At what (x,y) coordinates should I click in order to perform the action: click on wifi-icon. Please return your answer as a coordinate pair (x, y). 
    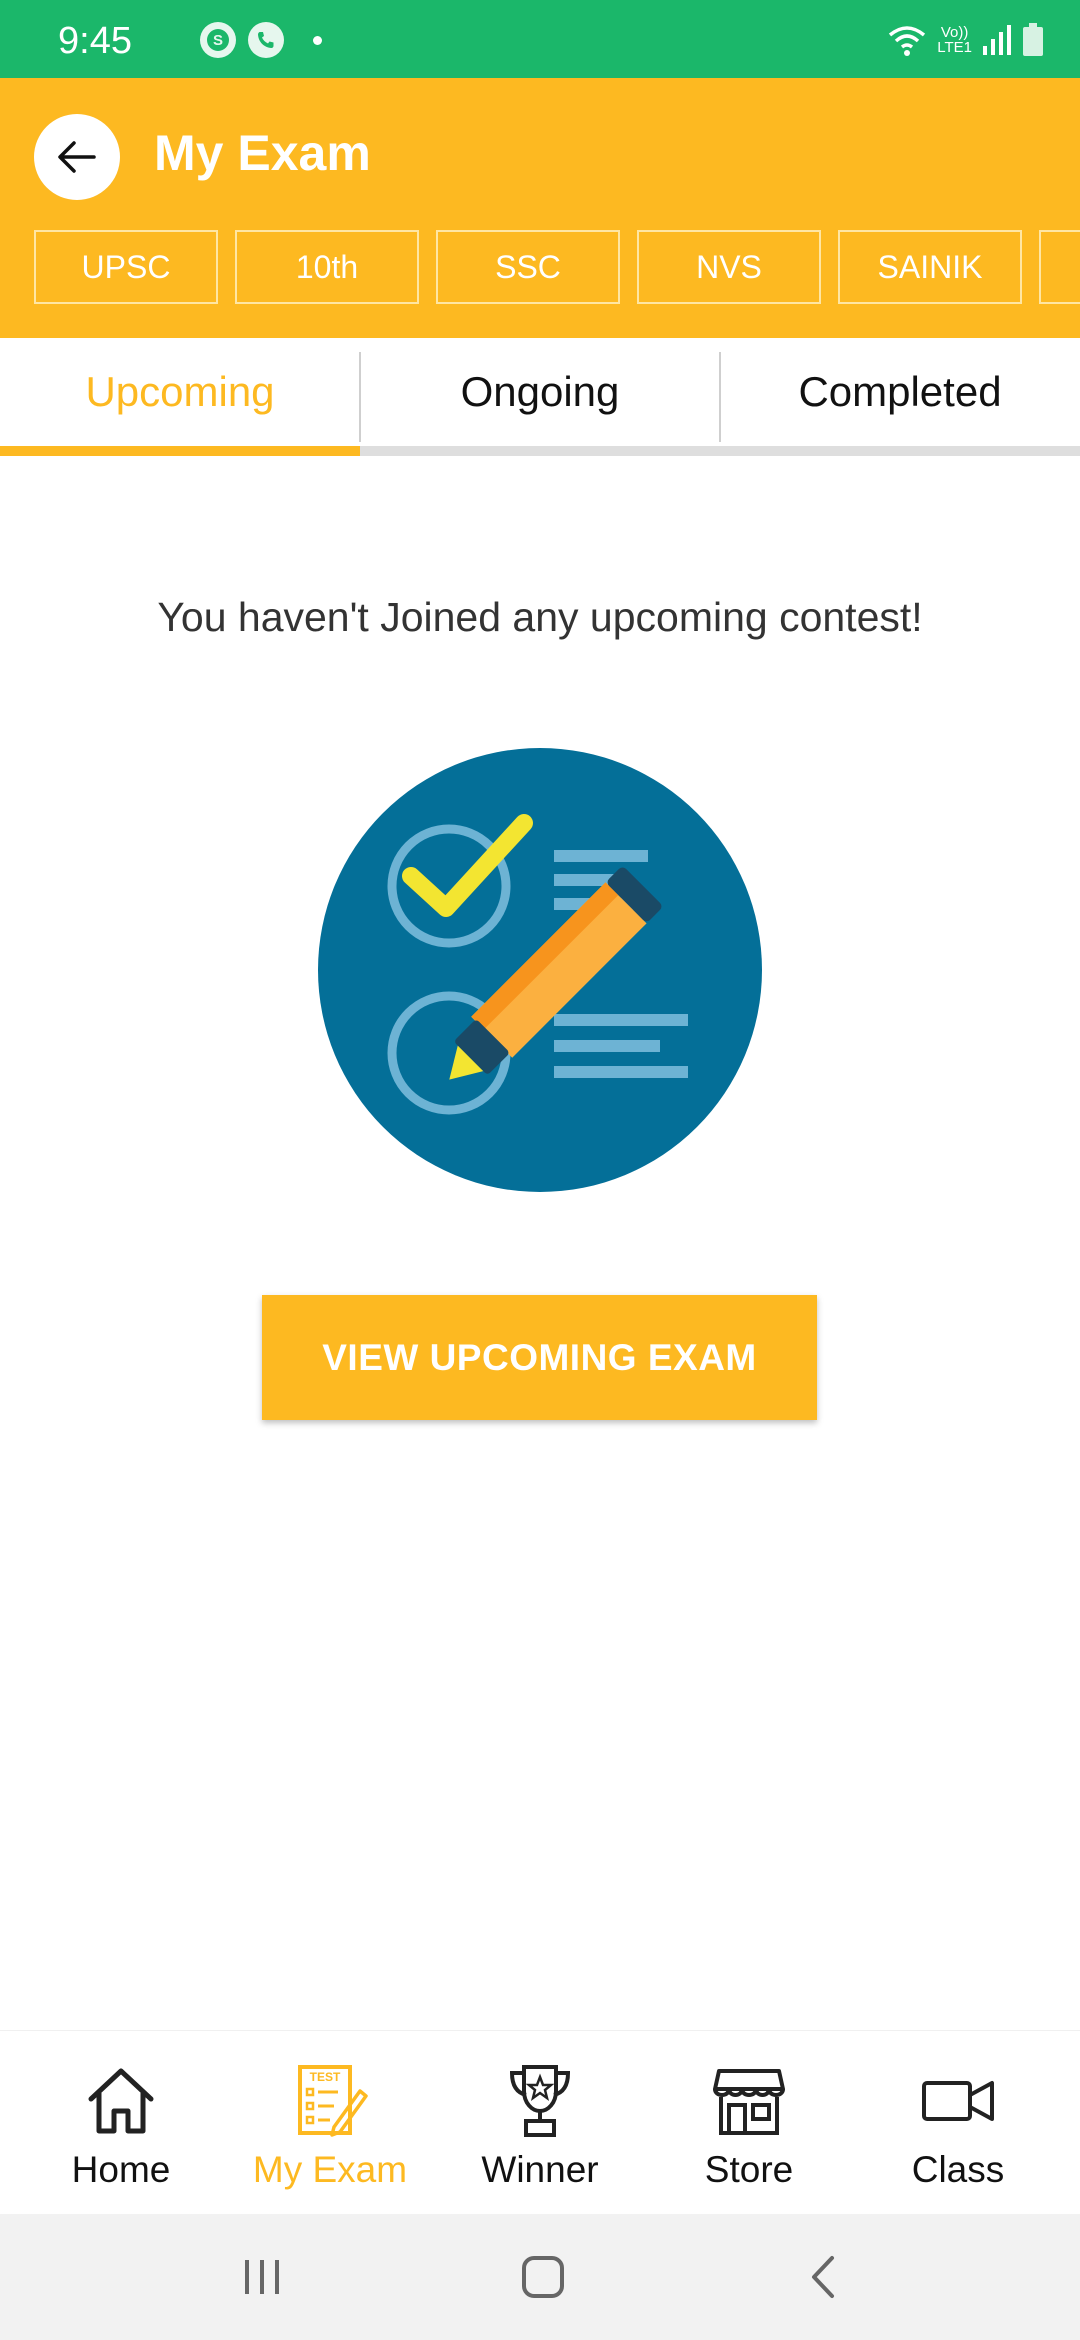
    Looking at the image, I should click on (907, 41).